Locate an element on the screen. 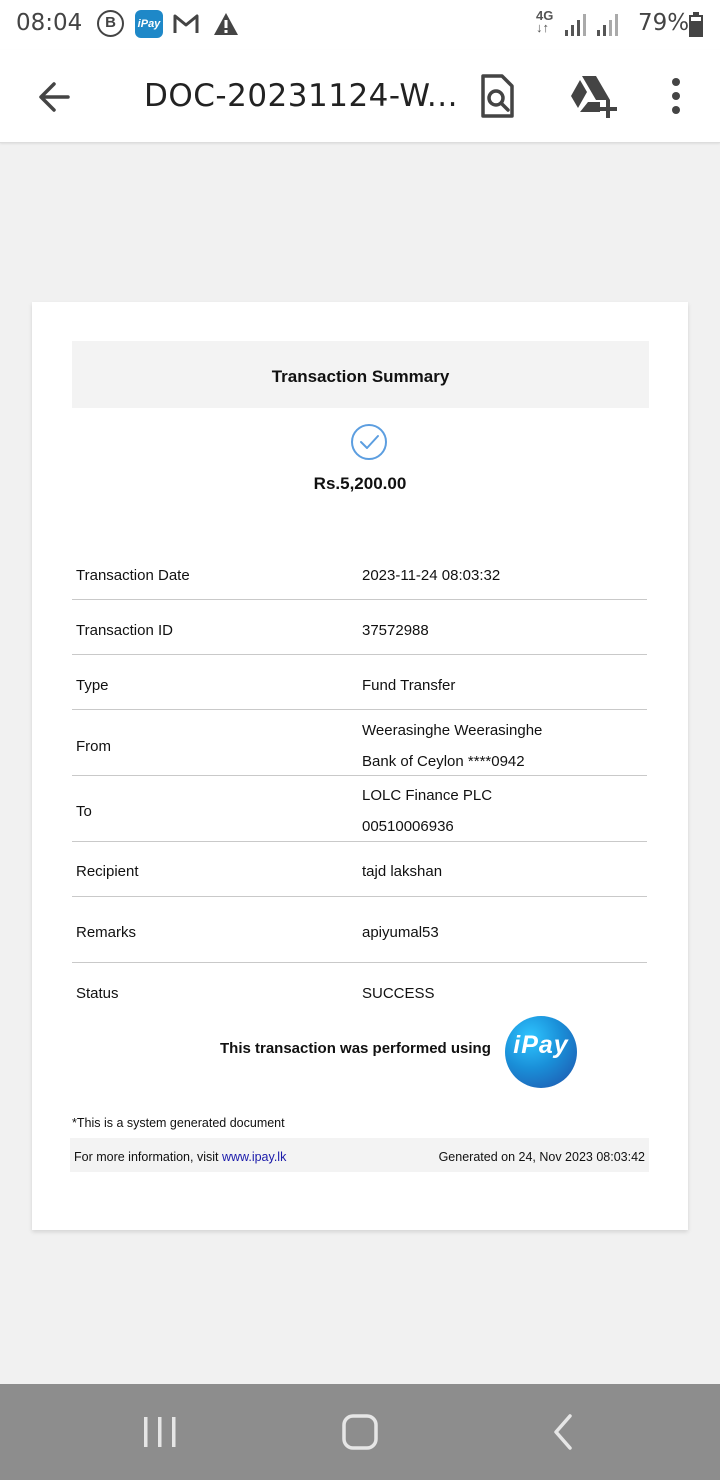 The width and height of the screenshot is (720, 1480). status-time: 08:04 is located at coordinates (49, 23).